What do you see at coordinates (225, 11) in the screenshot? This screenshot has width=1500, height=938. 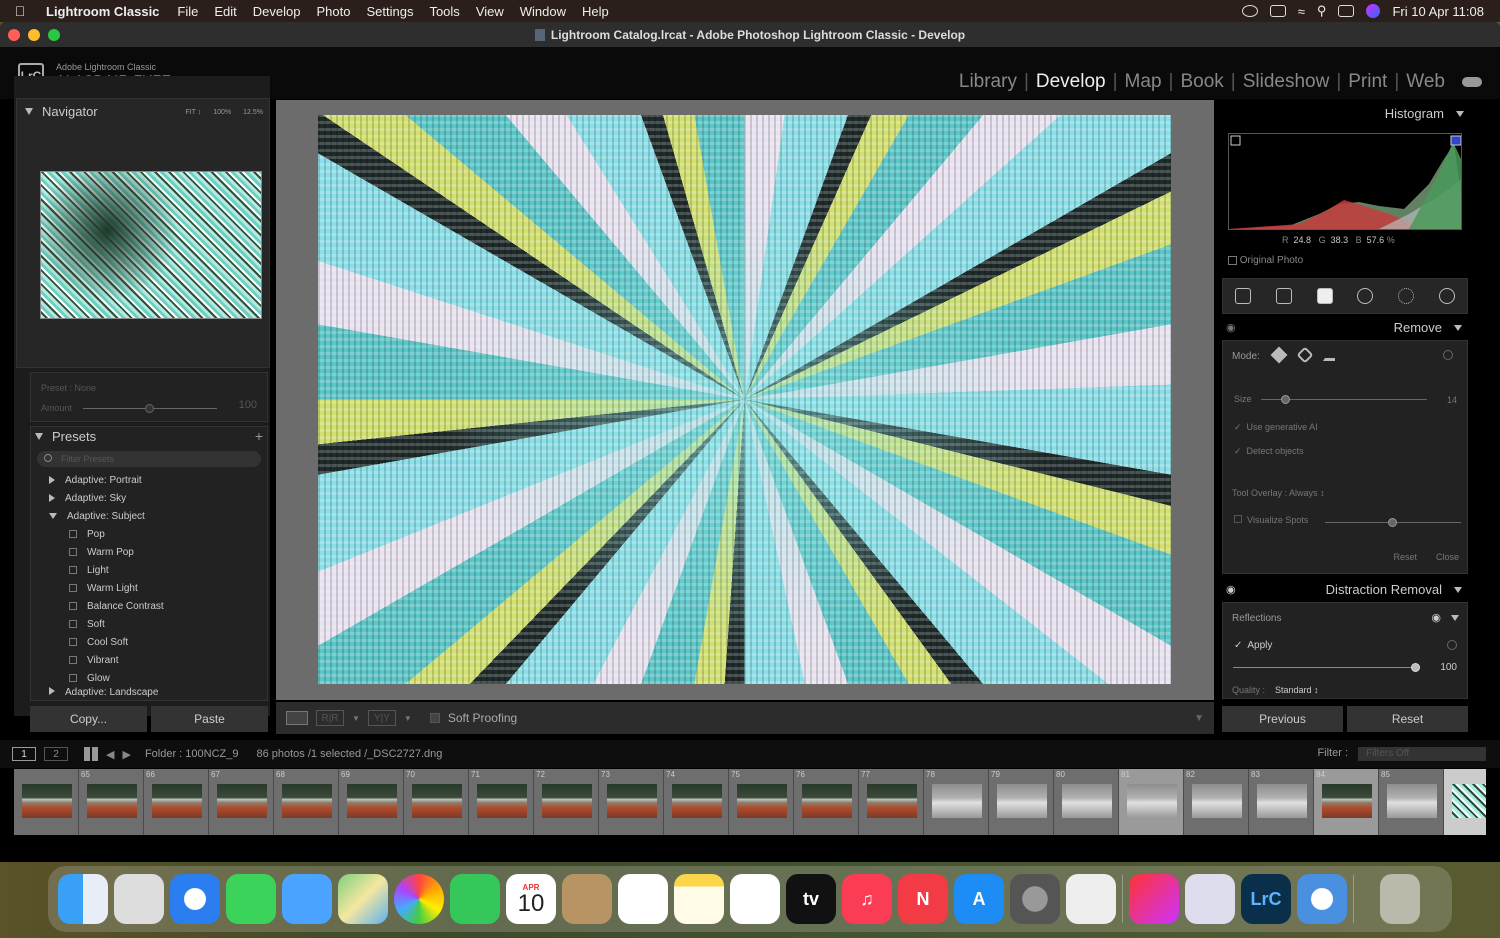 I see `menu-edit: Edit` at bounding box center [225, 11].